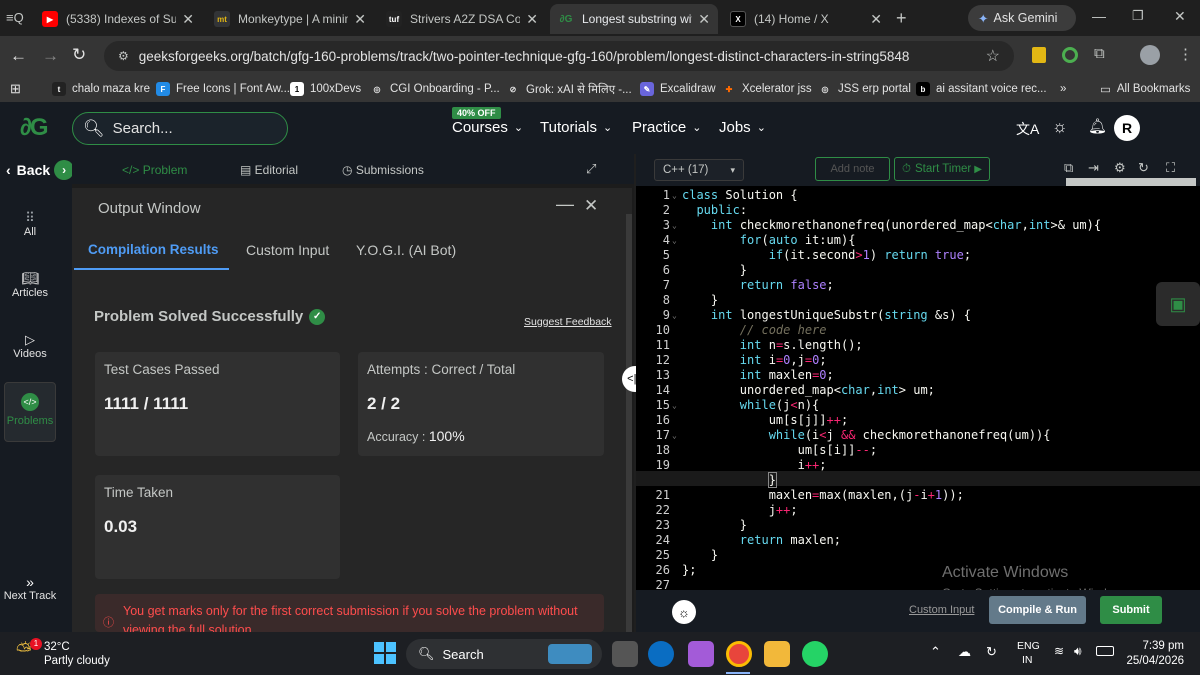 The width and height of the screenshot is (1200, 675). What do you see at coordinates (701, 654) in the screenshot?
I see `copilot-icon` at bounding box center [701, 654].